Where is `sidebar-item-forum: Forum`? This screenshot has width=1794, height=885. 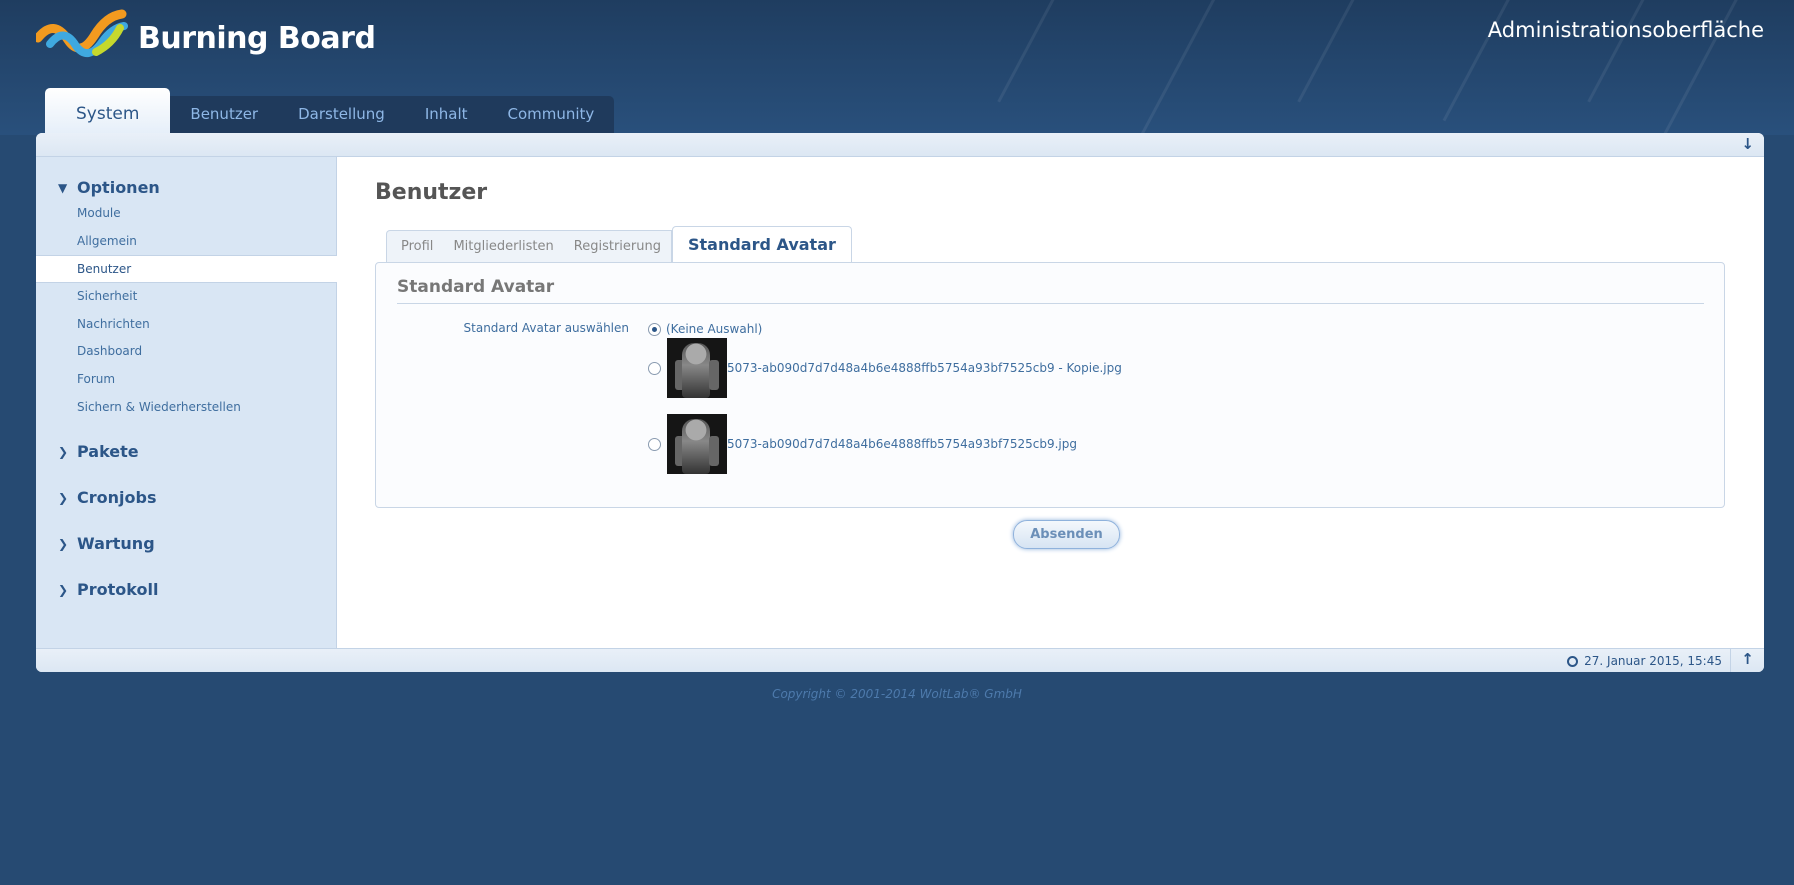
sidebar-item-forum: Forum is located at coordinates (186, 380).